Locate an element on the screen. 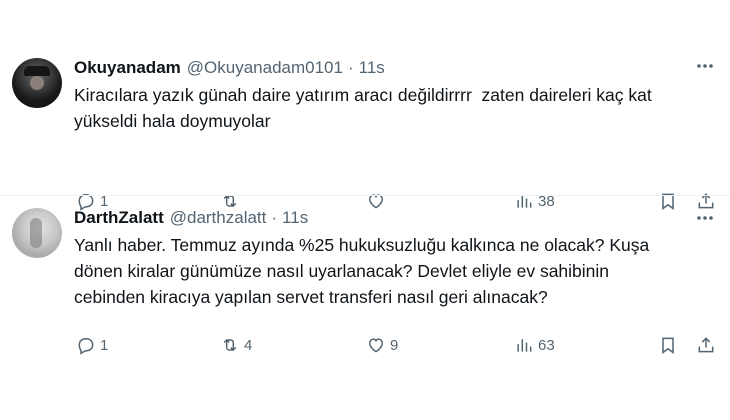 Image resolution: width=730 pixels, height=420 pixels. like-count: 9 is located at coordinates (394, 345).